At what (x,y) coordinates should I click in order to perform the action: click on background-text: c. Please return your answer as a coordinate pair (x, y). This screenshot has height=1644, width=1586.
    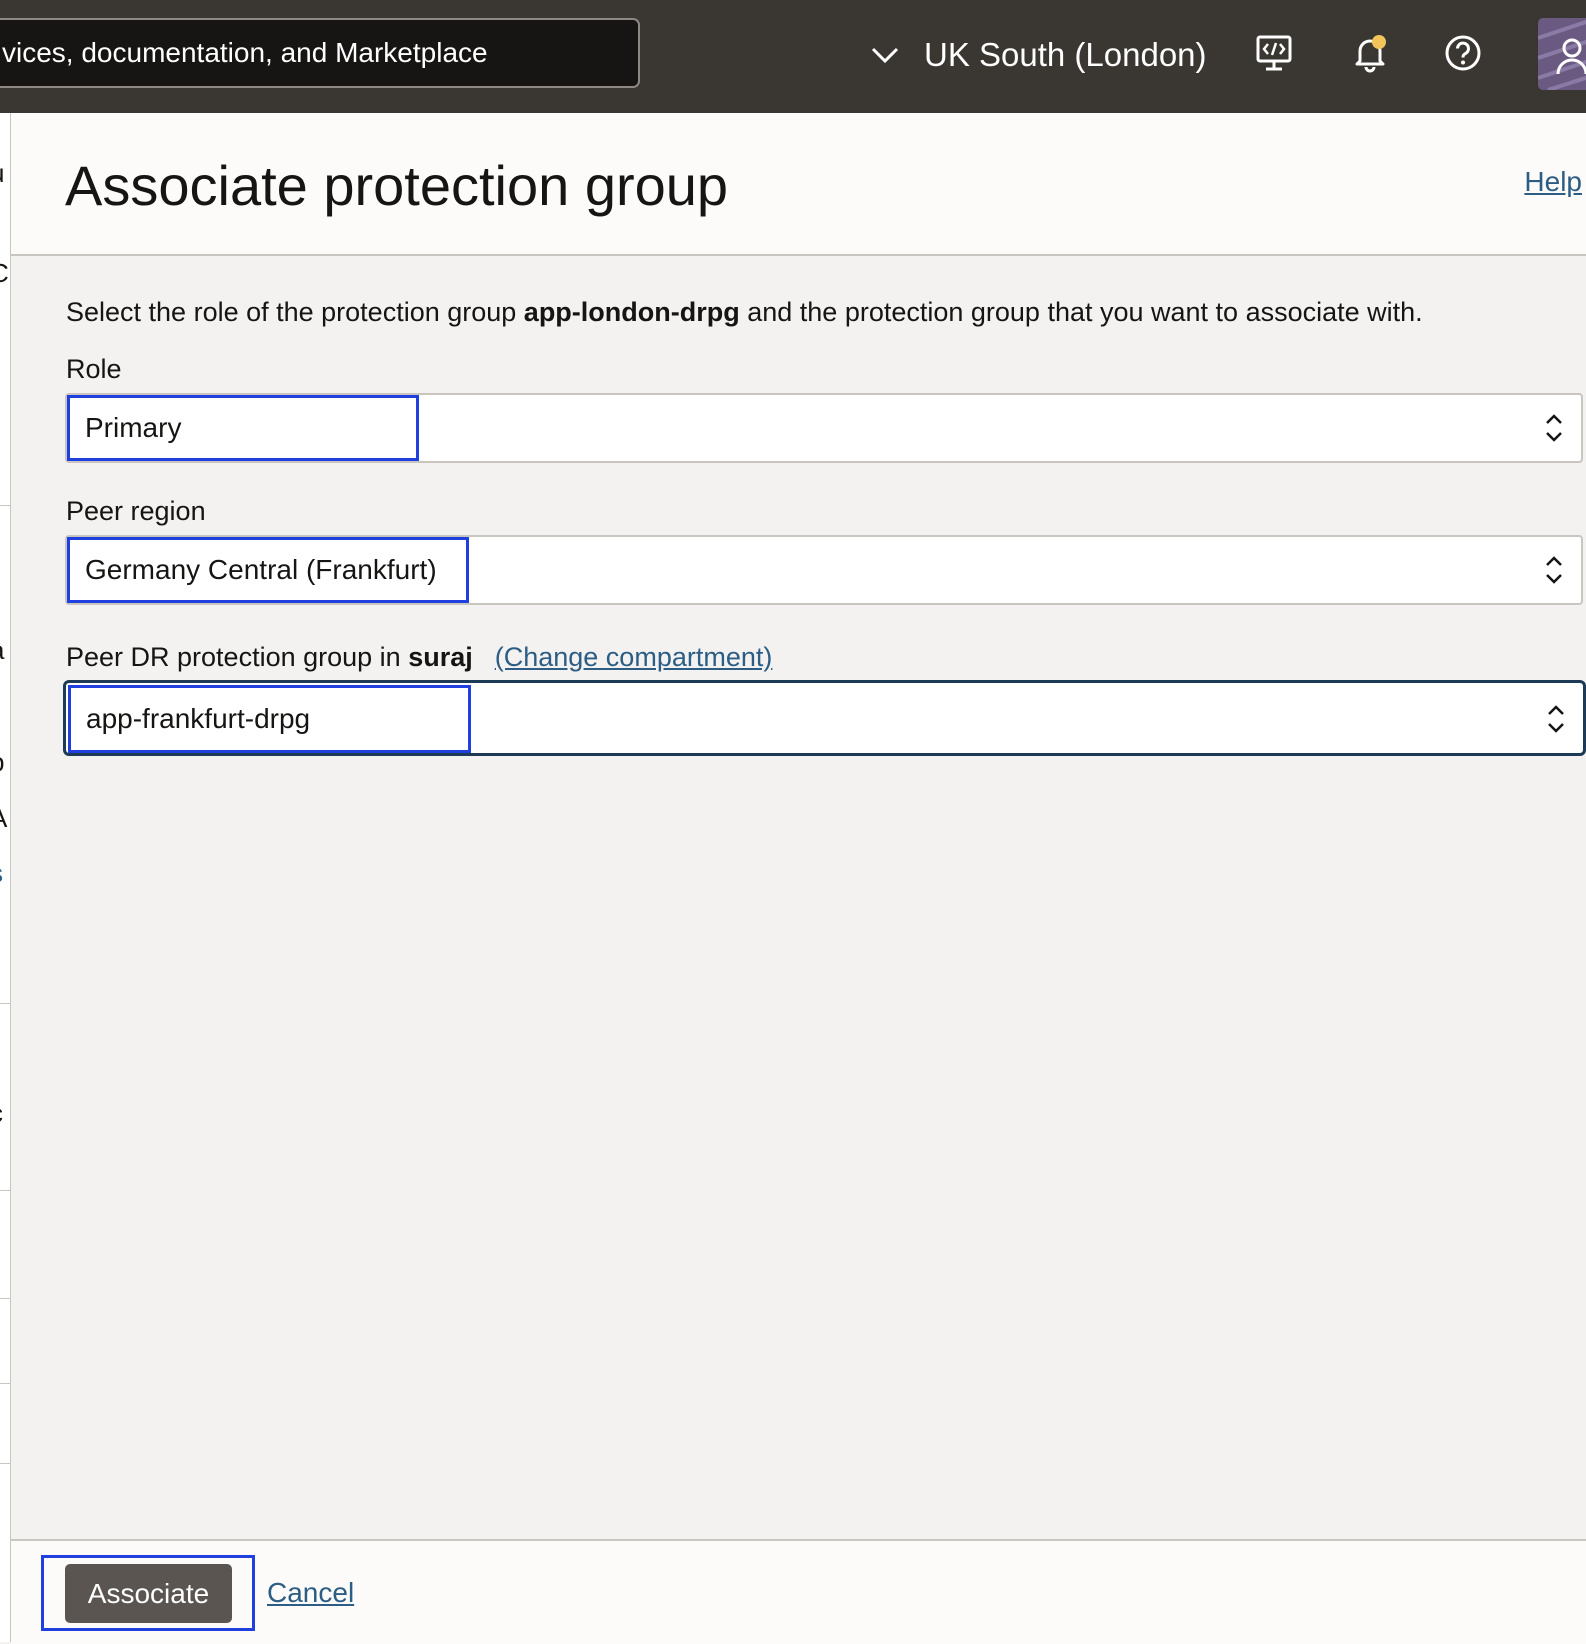
    Looking at the image, I should click on (5, 1113).